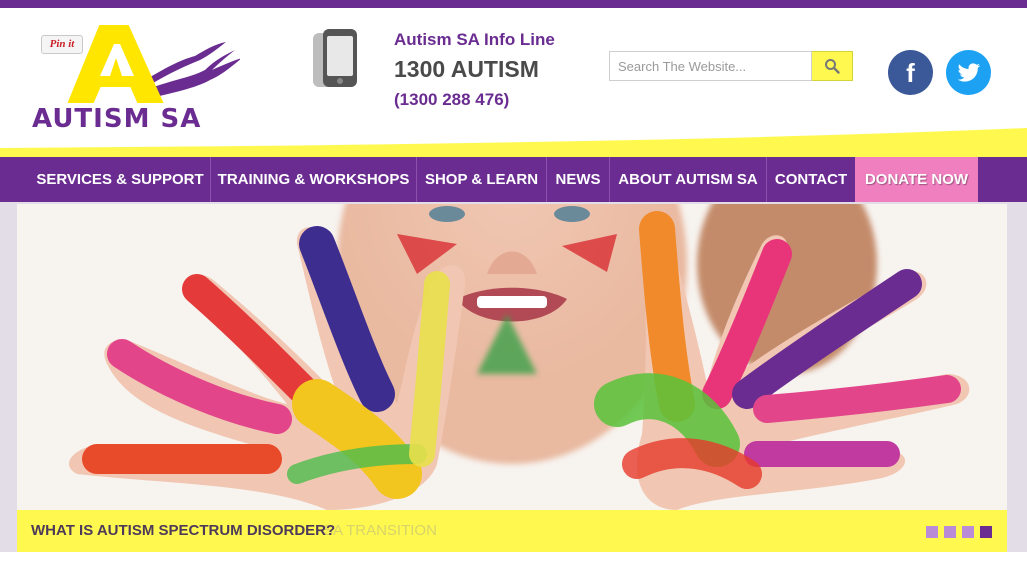 The image size is (1027, 564). What do you see at coordinates (513, 558) in the screenshot?
I see `page-bottom` at bounding box center [513, 558].